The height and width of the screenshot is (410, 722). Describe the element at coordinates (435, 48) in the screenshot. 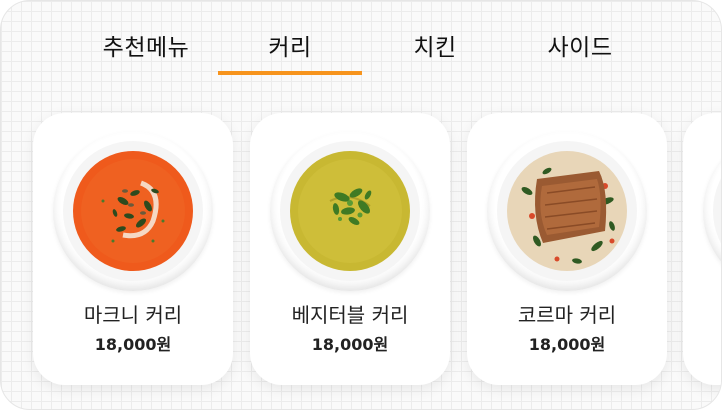

I see `tab-chicken: 치킨` at that location.